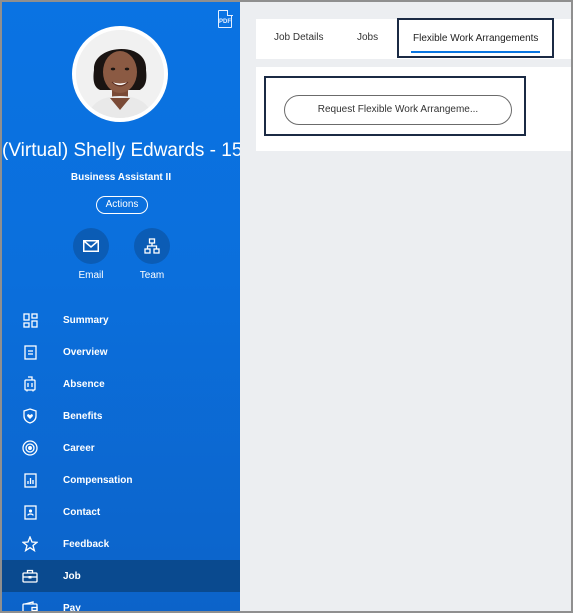 The image size is (573, 613). What do you see at coordinates (121, 512) in the screenshot?
I see `sidebar-item-contact: Contact` at bounding box center [121, 512].